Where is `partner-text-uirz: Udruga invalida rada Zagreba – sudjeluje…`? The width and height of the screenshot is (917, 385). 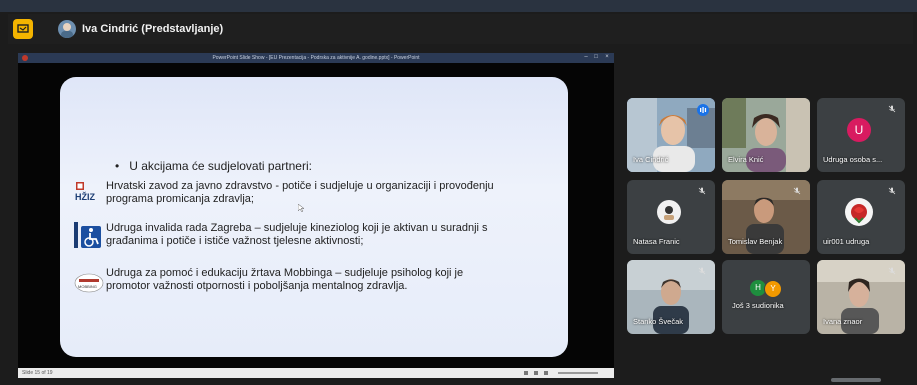 partner-text-uirz: Udruga invalida rada Zagreba – sudjeluje… is located at coordinates (297, 234).